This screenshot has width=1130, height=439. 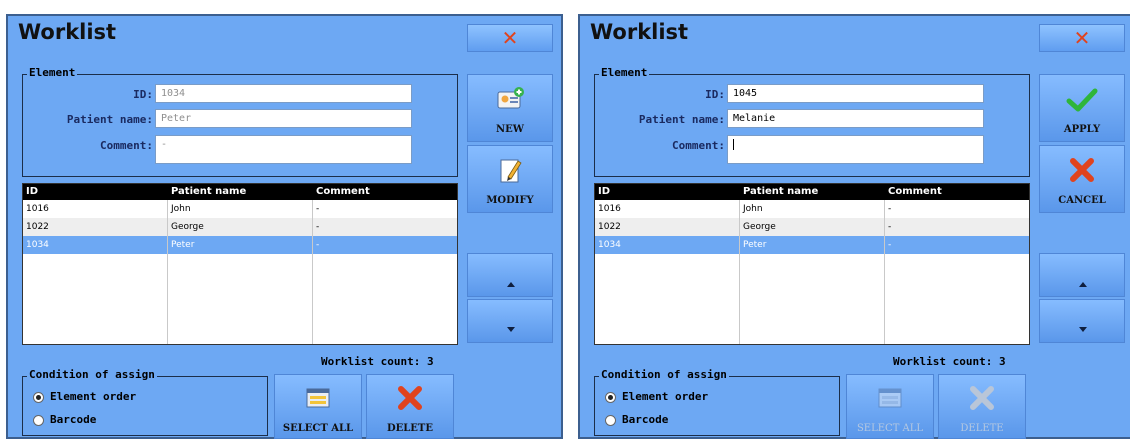 I want to click on new-icon, so click(x=510, y=101).